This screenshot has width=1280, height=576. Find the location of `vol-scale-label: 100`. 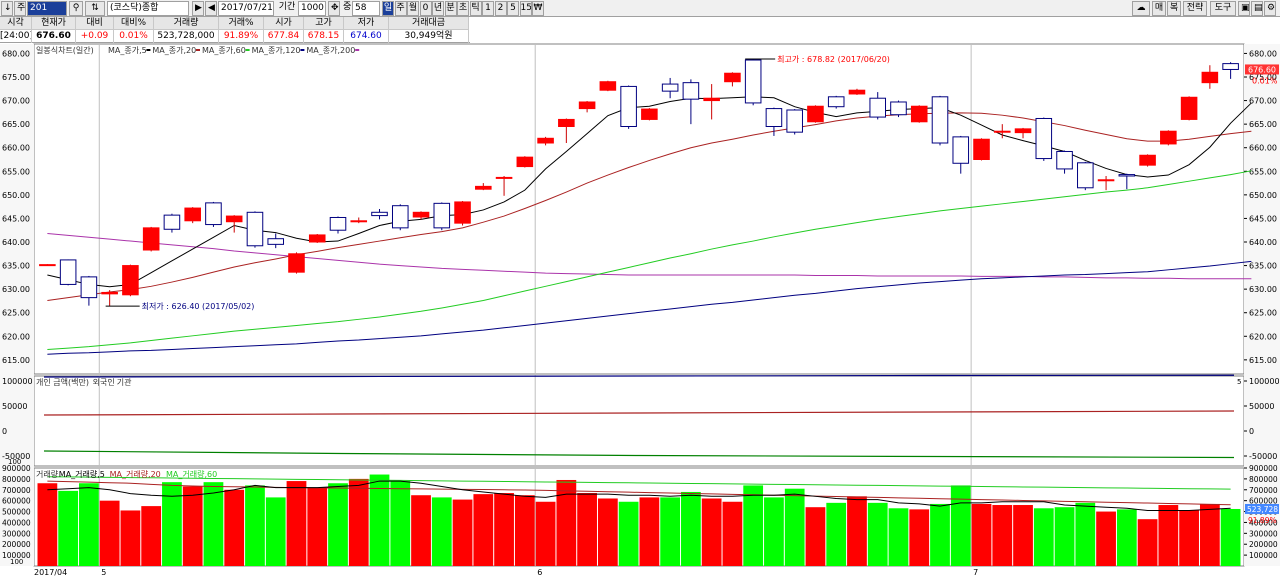

vol-scale-label: 100 is located at coordinates (16, 562).